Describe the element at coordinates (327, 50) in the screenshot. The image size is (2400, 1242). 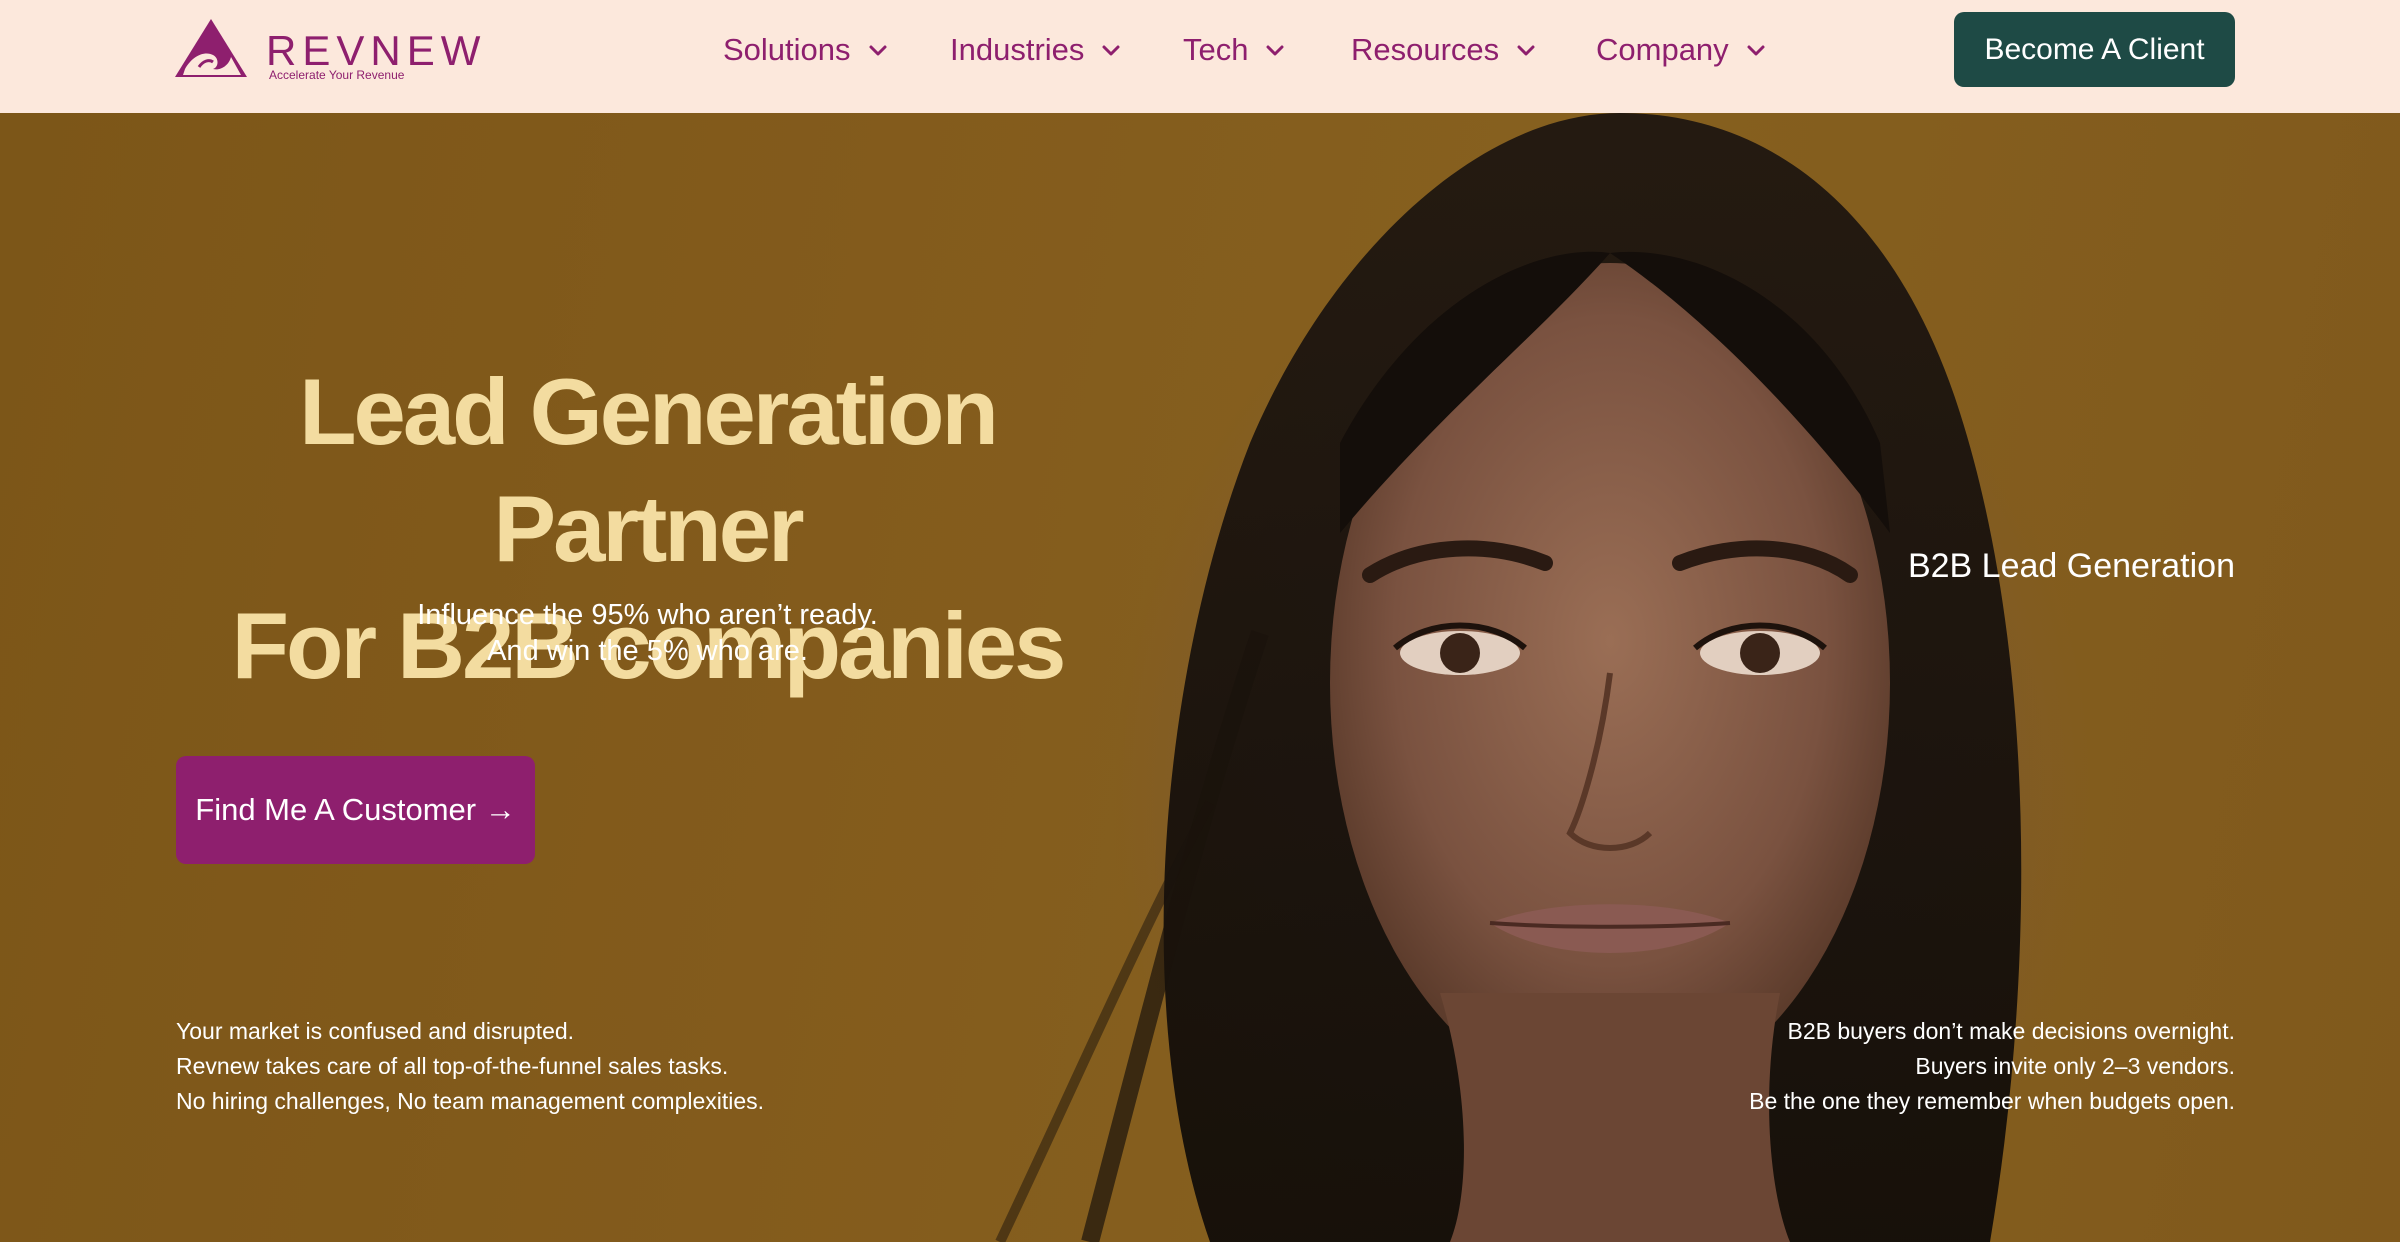
I see `revnew-logo: REVNEW Accelerate Your Revenue` at that location.